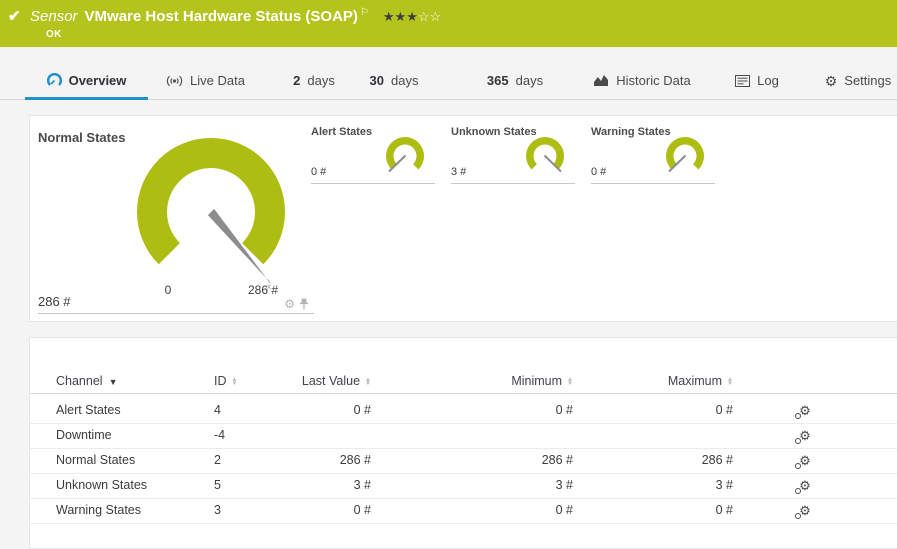  Describe the element at coordinates (601, 80) in the screenshot. I see `area-chart-icon` at that location.